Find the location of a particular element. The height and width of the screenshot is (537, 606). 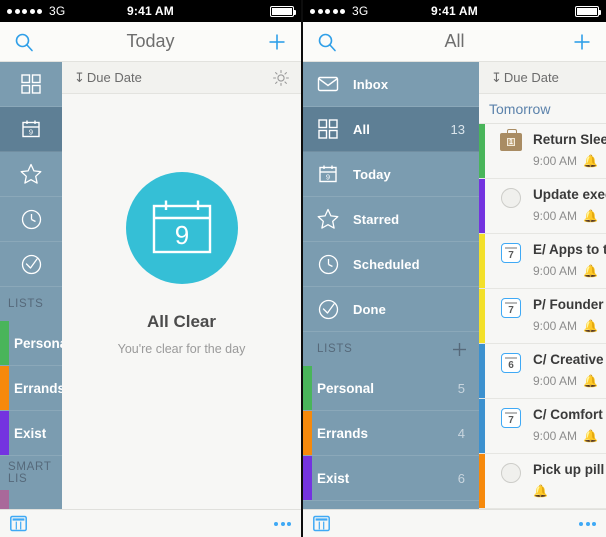

sidebar-item-label: Inbox is located at coordinates (371, 84).